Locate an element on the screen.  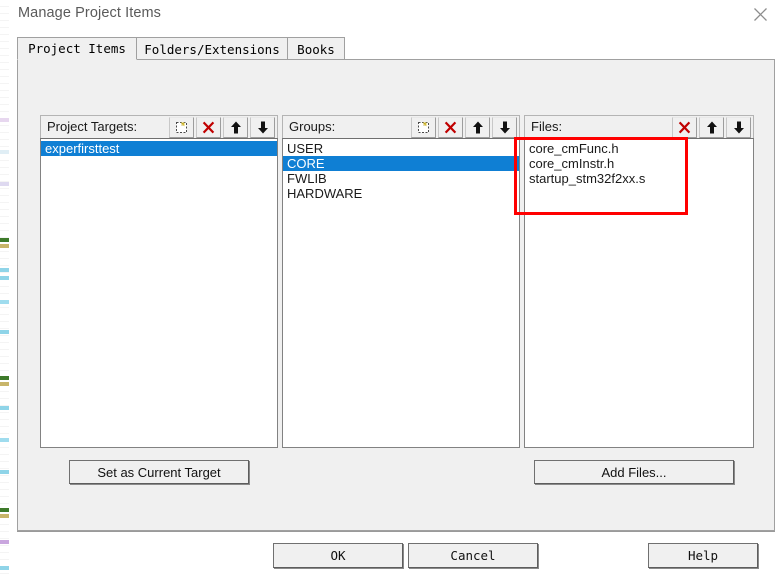
ok-button: OK is located at coordinates (338, 555).